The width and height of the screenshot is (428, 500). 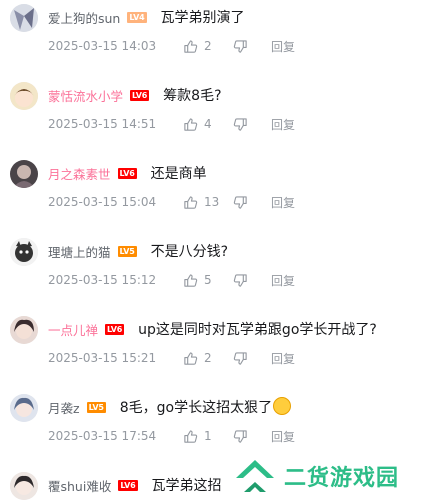 What do you see at coordinates (84, 17) in the screenshot?
I see `username: 爱上狗的sun` at bounding box center [84, 17].